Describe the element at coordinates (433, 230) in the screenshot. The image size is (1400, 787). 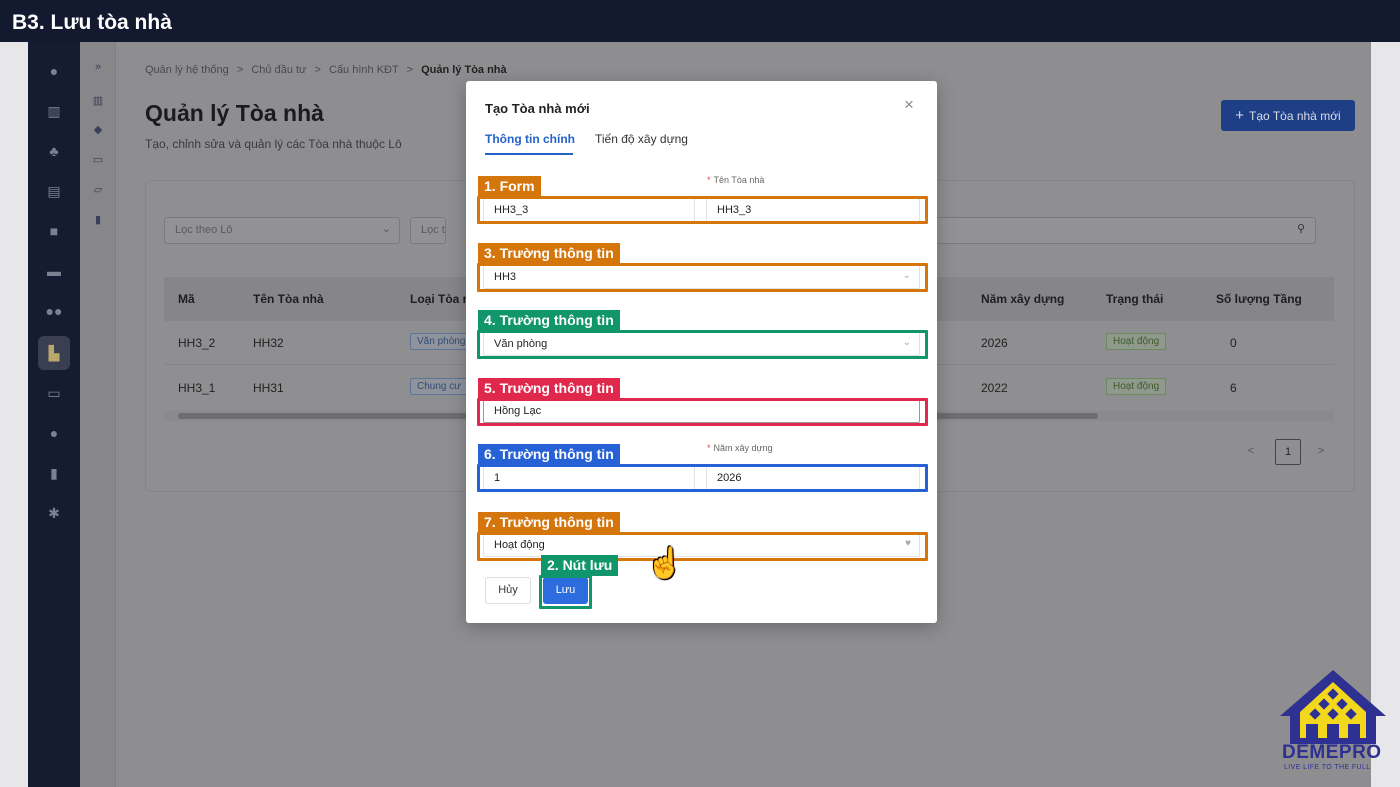
I see `second-filter-placeholder: Lọc t` at that location.